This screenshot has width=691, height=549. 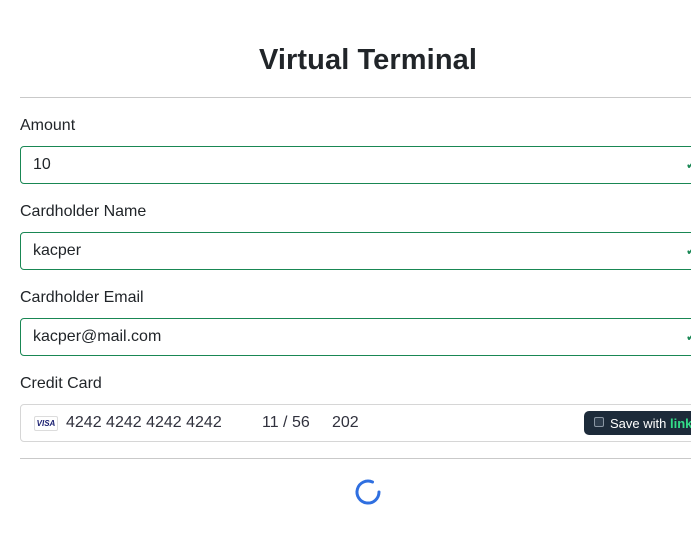 I want to click on save-with-link-toggle: Save with link, so click(x=637, y=423).